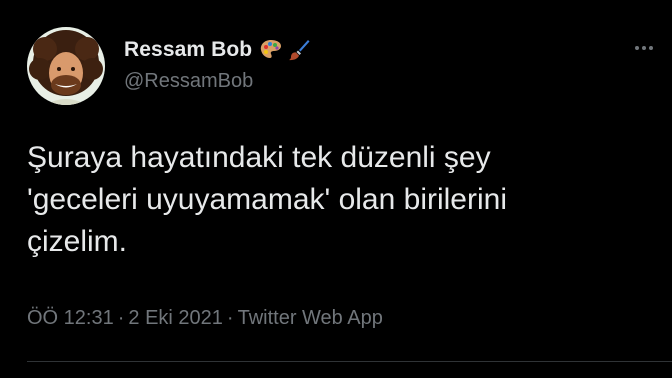 This screenshot has height=378, width=672. I want to click on bob-ross-portrait, so click(66, 66).